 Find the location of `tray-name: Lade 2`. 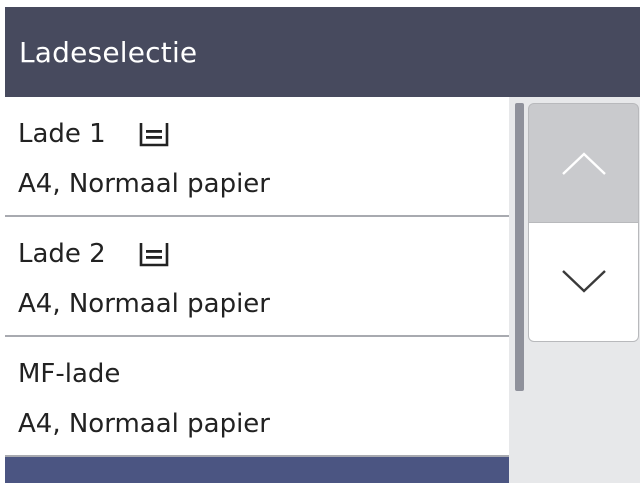

tray-name: Lade 2 is located at coordinates (62, 254).